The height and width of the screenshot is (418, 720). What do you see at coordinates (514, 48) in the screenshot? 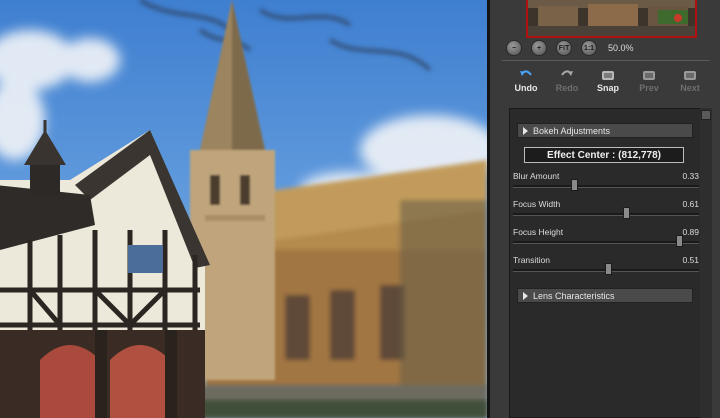
I see `zoom-out-icon: −` at bounding box center [514, 48].